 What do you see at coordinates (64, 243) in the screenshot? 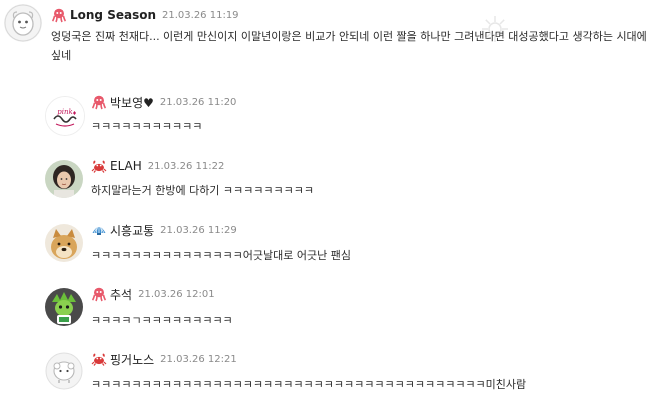
I see `doge-avatar` at bounding box center [64, 243].